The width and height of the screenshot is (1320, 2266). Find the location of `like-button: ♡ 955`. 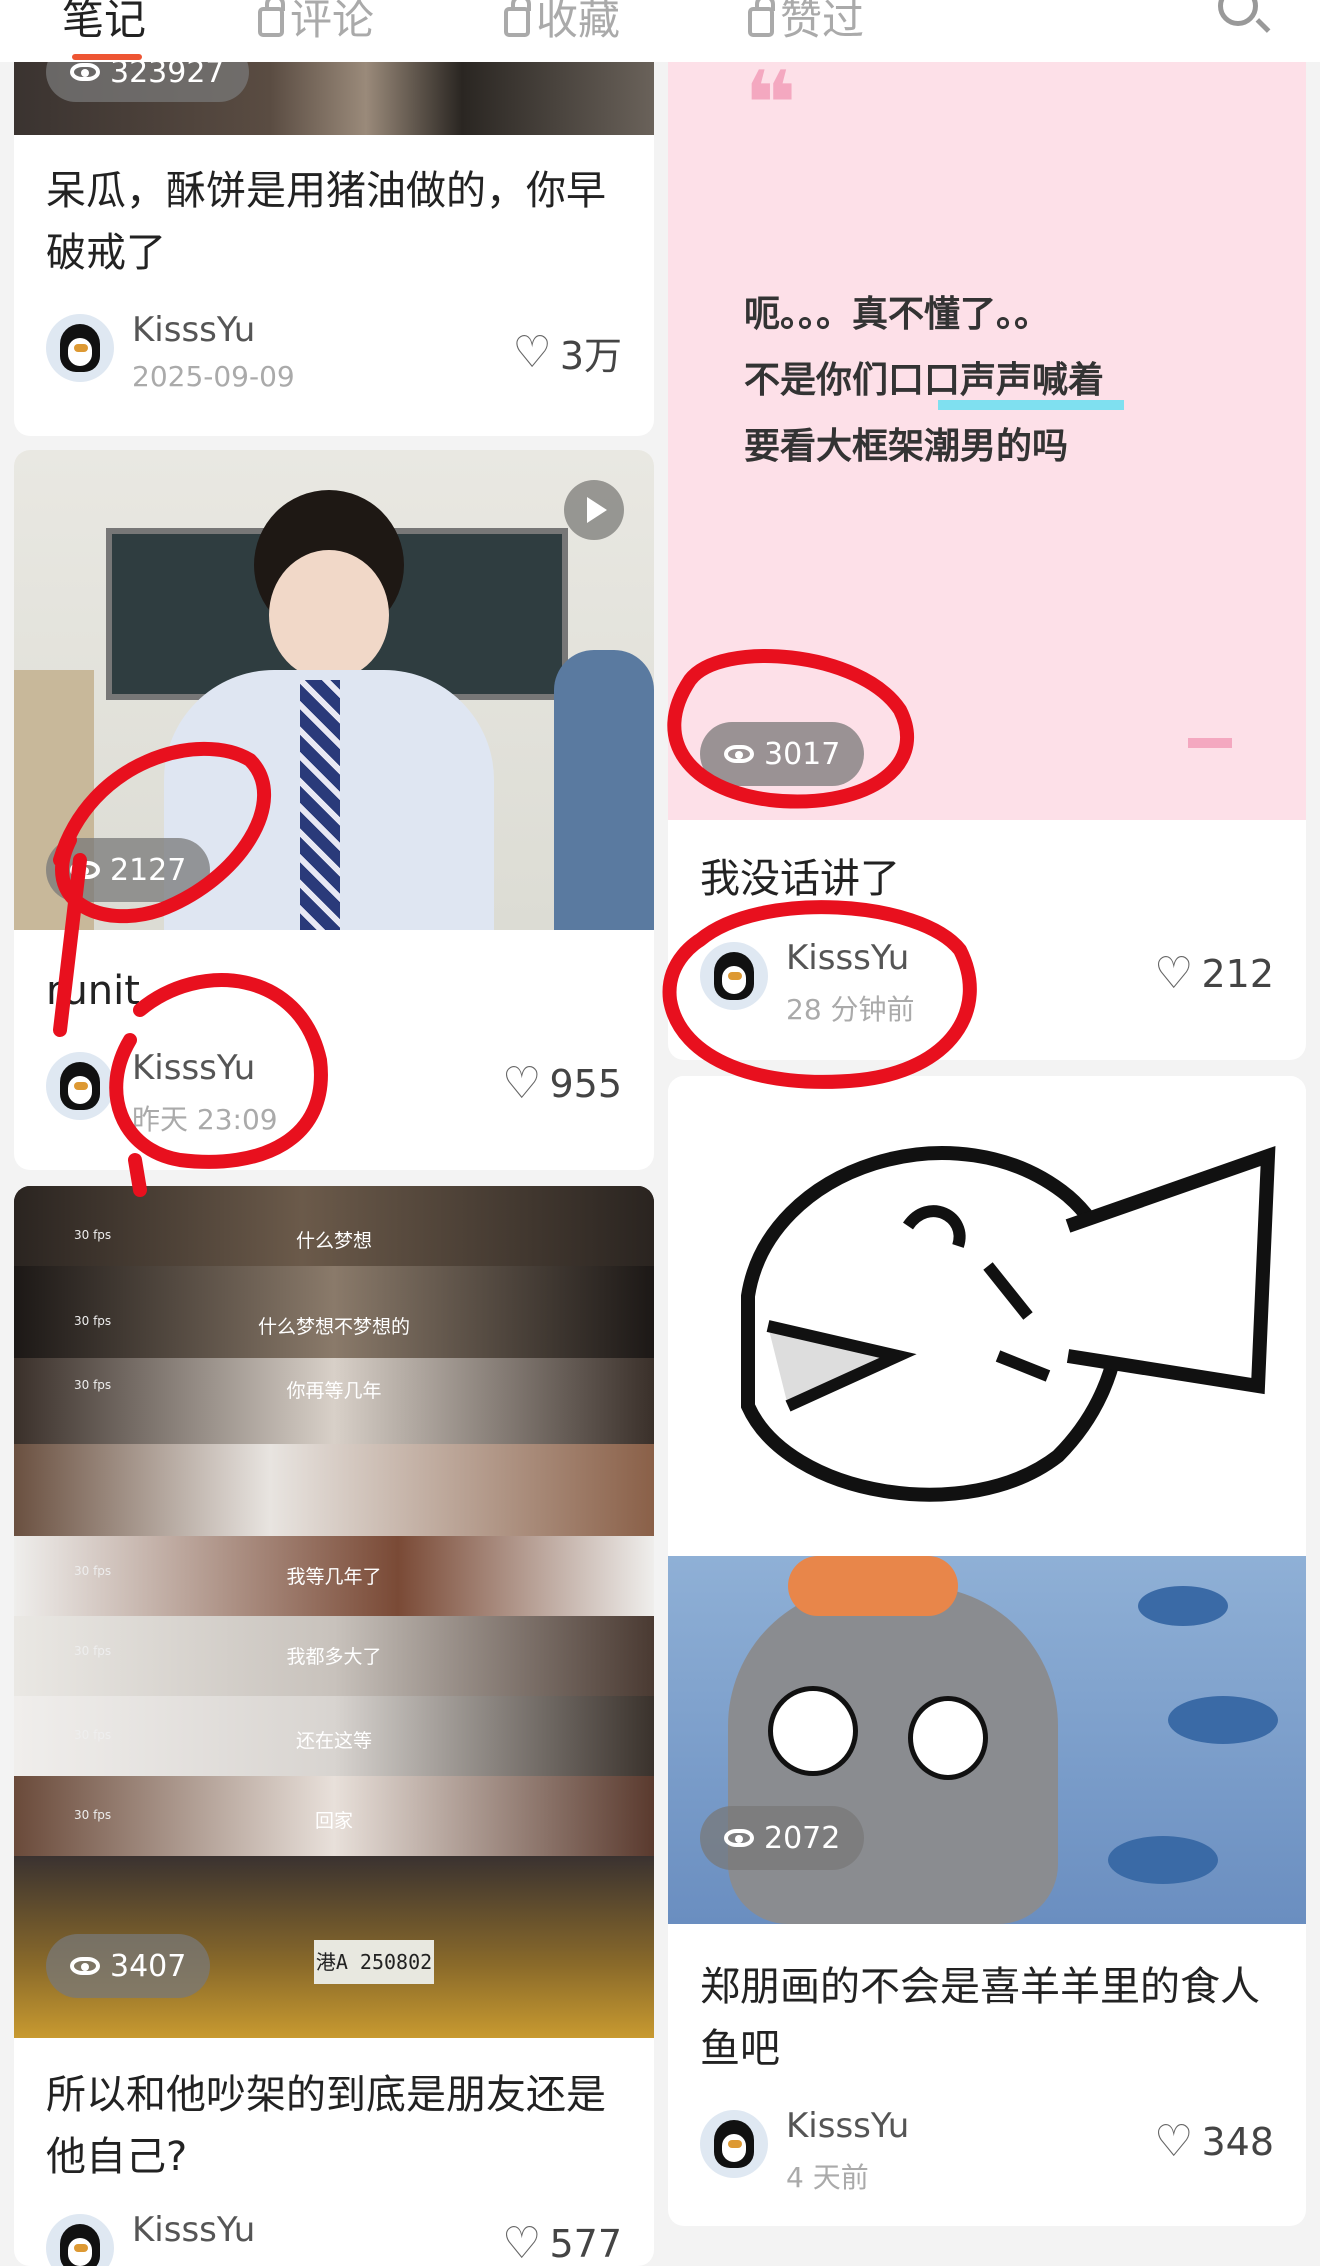

like-button: ♡ 955 is located at coordinates (562, 1083).